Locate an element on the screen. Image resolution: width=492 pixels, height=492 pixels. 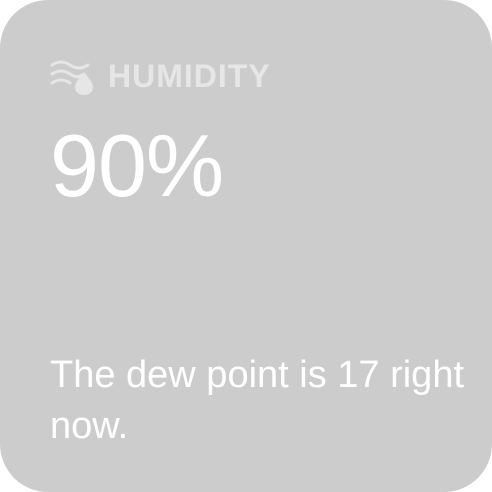
widget-title: HUMIDITY is located at coordinates (189, 76).